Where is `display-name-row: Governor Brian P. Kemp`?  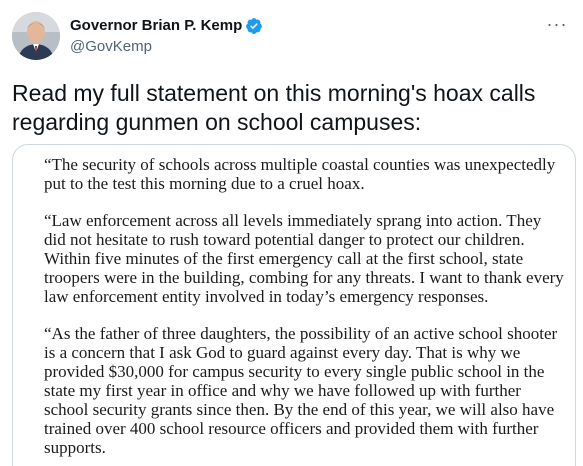 display-name-row: Governor Brian P. Kemp is located at coordinates (166, 25).